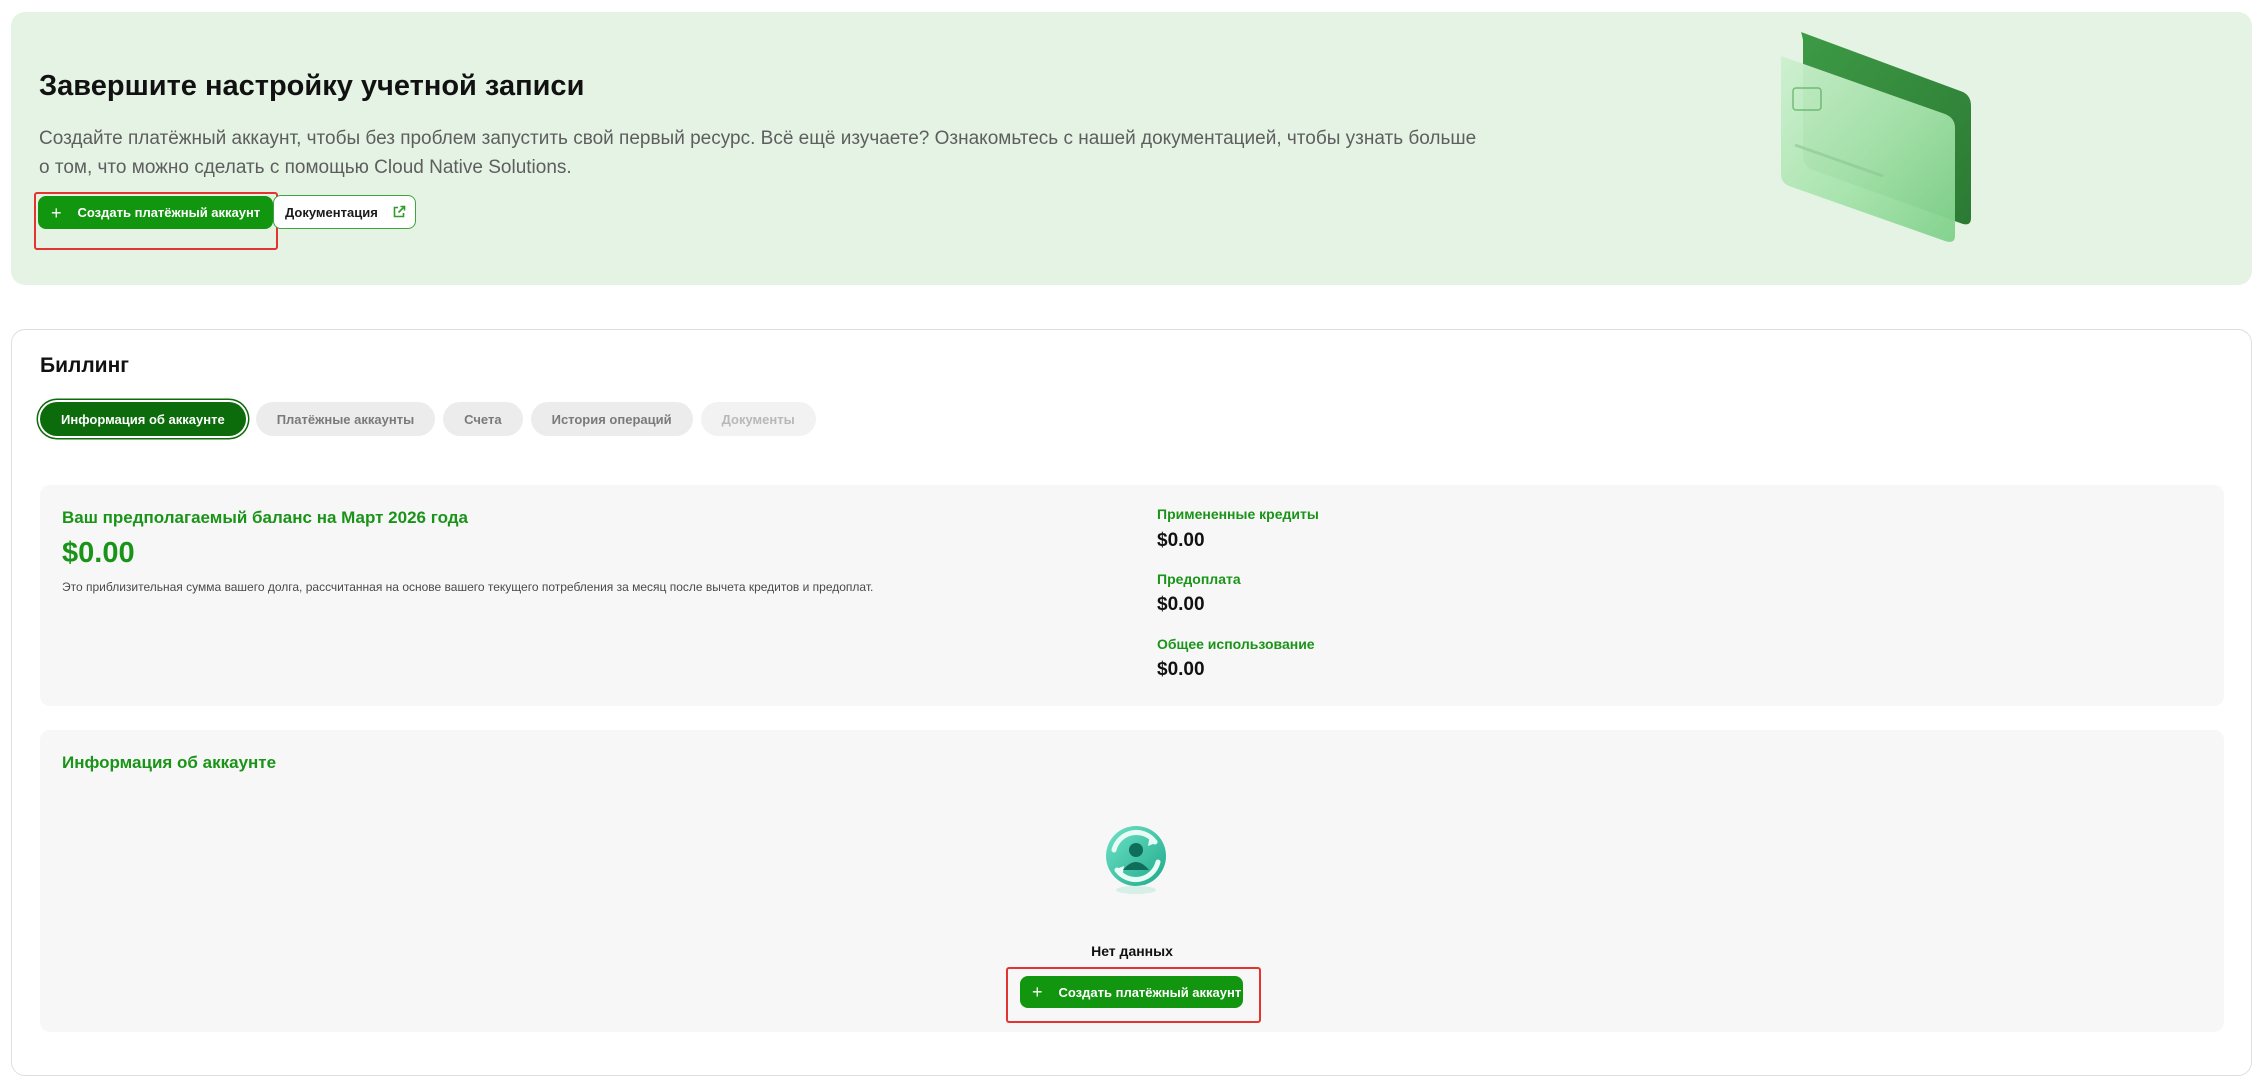  What do you see at coordinates (1181, 604) in the screenshot?
I see `prepayment-value: $0.00` at bounding box center [1181, 604].